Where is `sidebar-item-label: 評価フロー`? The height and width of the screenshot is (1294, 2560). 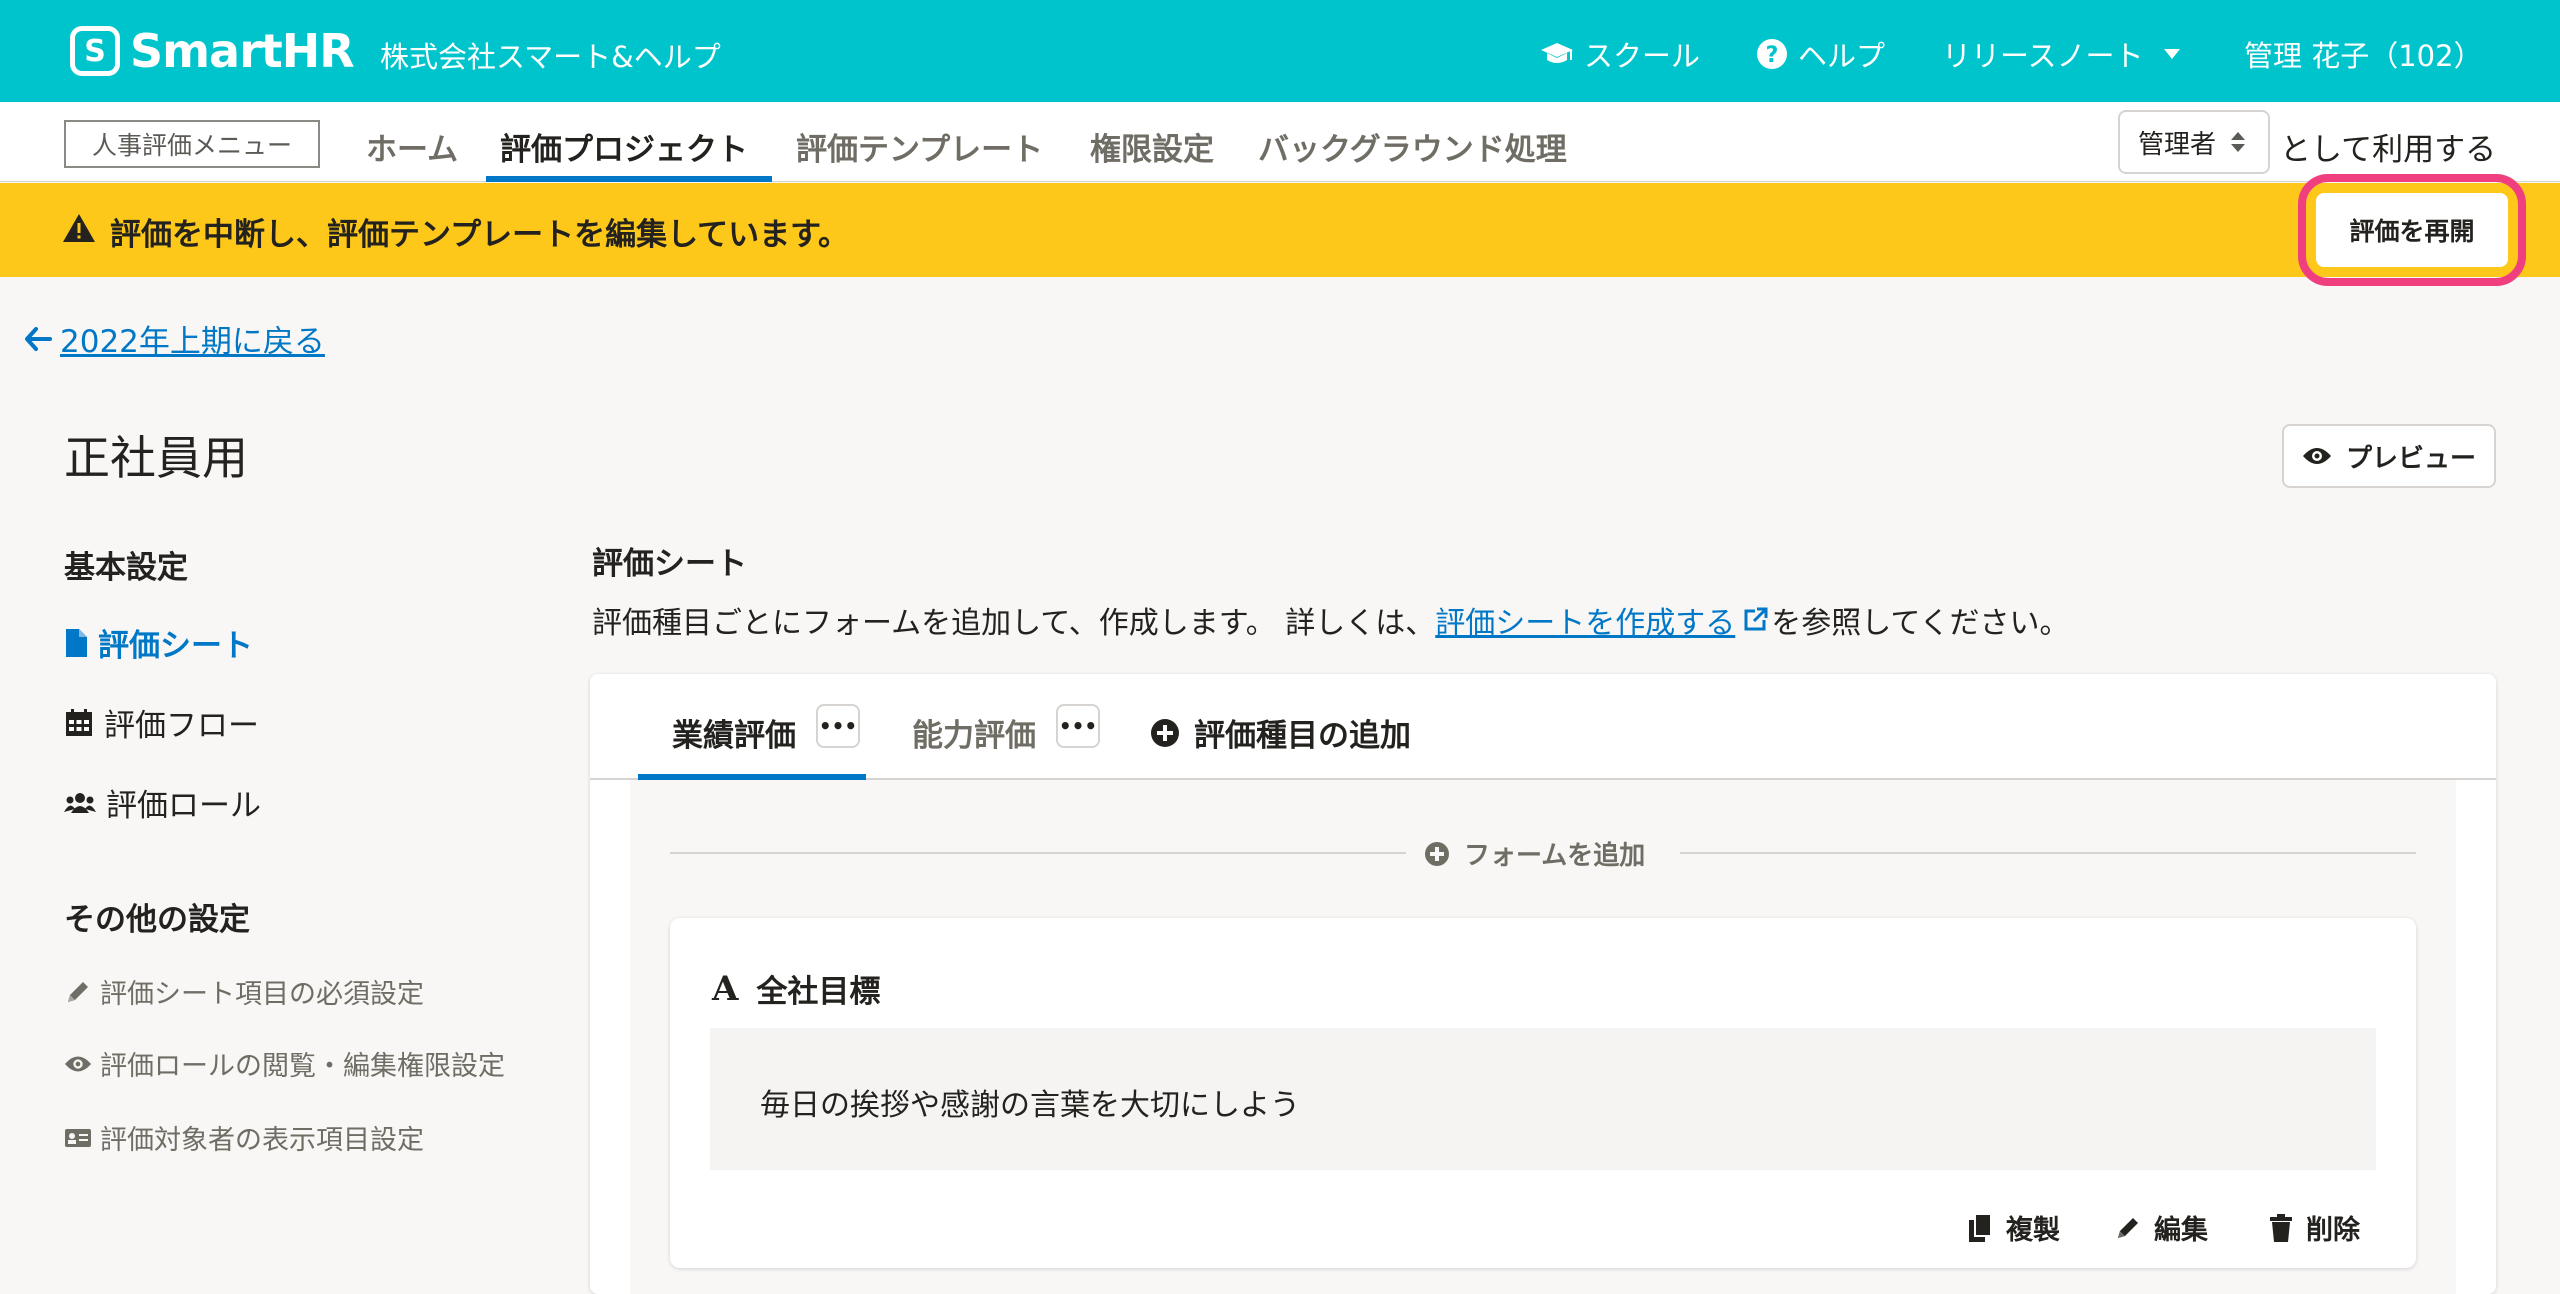 sidebar-item-label: 評価フロー is located at coordinates (181, 726).